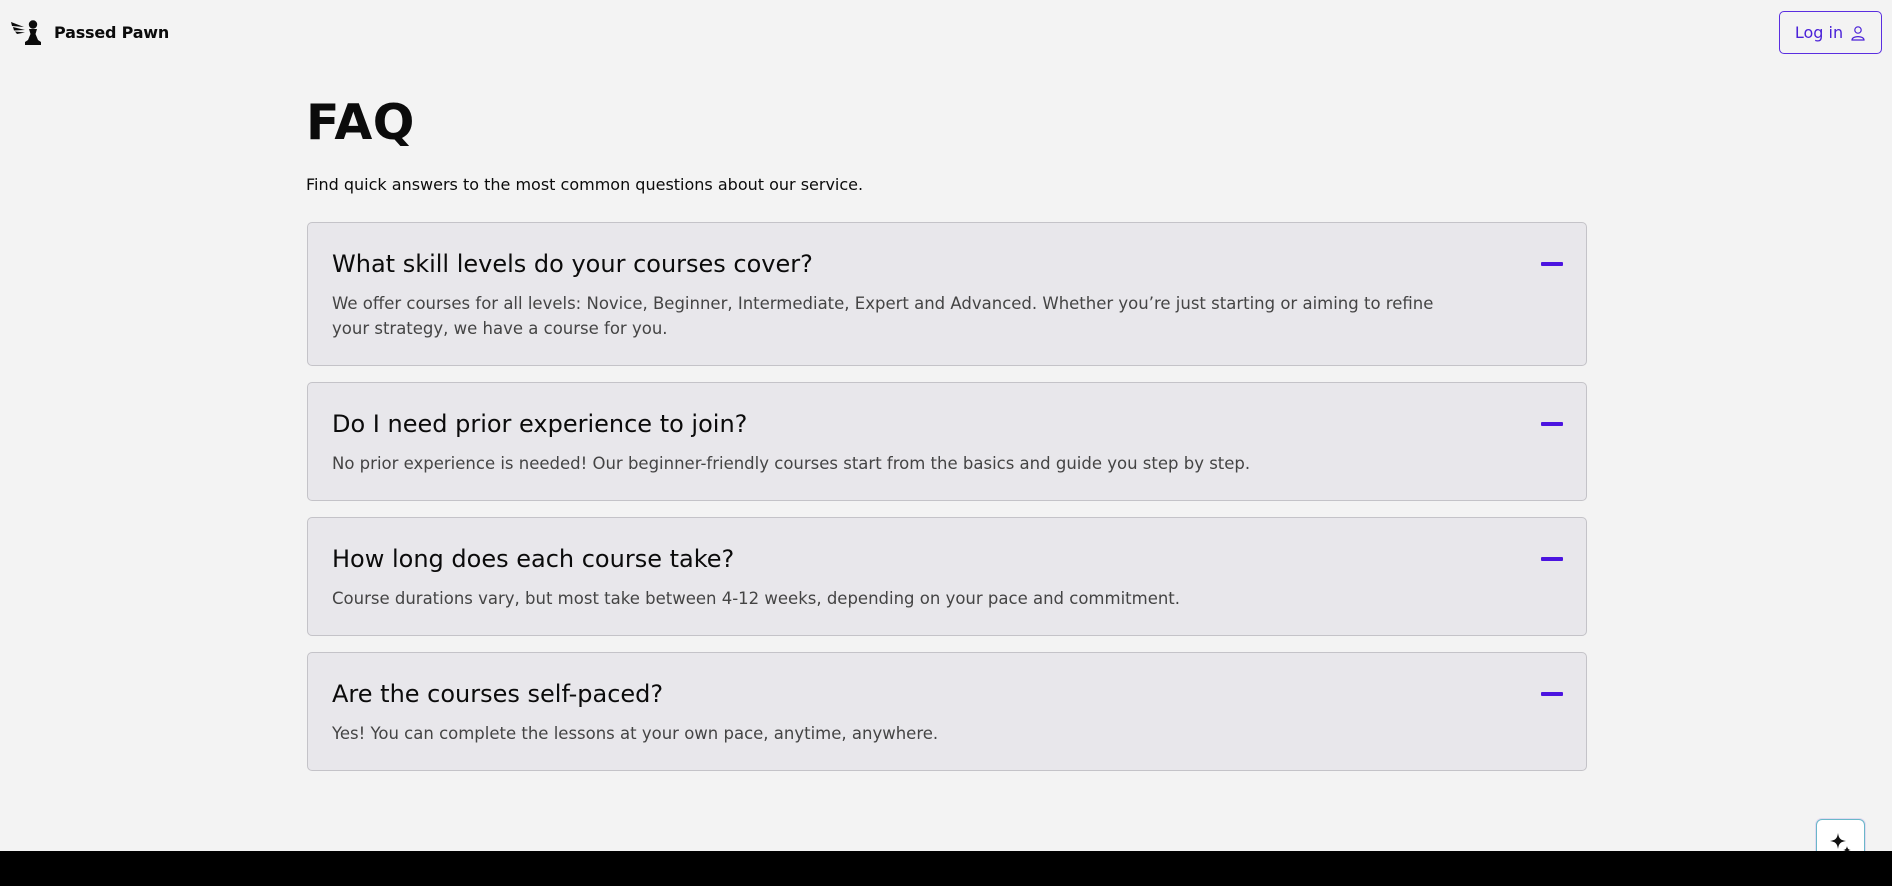  I want to click on faq-question: Do I need prior experience to join?, so click(947, 424).